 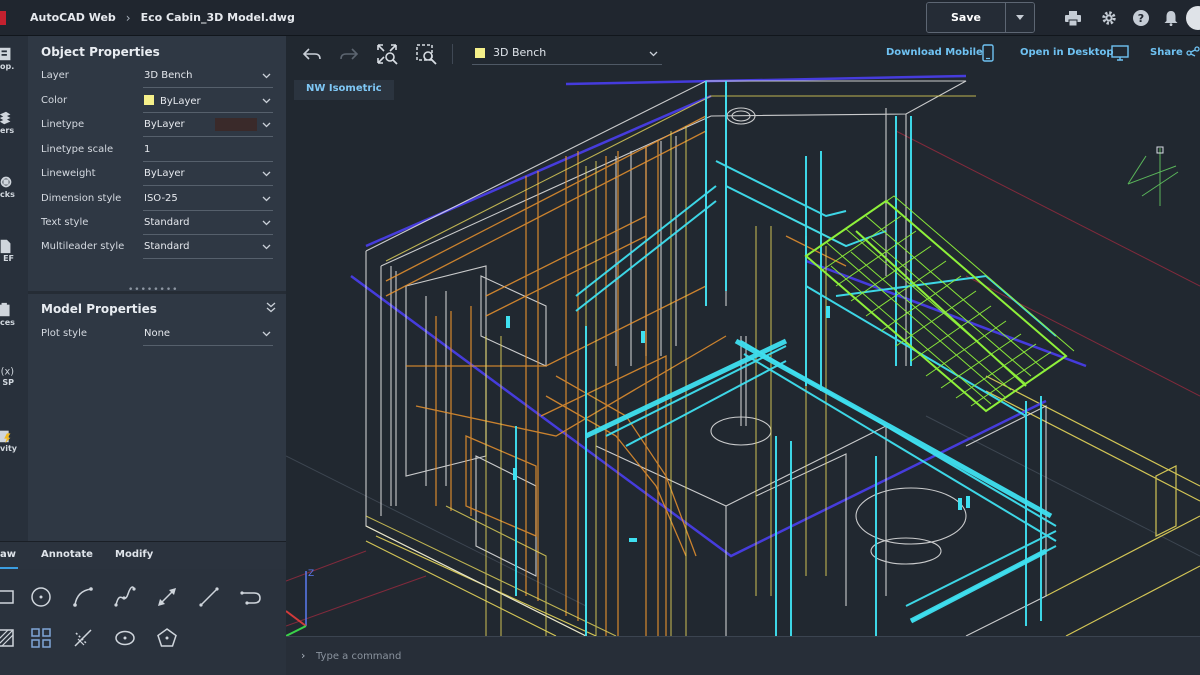 What do you see at coordinates (208, 335) in the screenshot?
I see `plot-style-select: None` at bounding box center [208, 335].